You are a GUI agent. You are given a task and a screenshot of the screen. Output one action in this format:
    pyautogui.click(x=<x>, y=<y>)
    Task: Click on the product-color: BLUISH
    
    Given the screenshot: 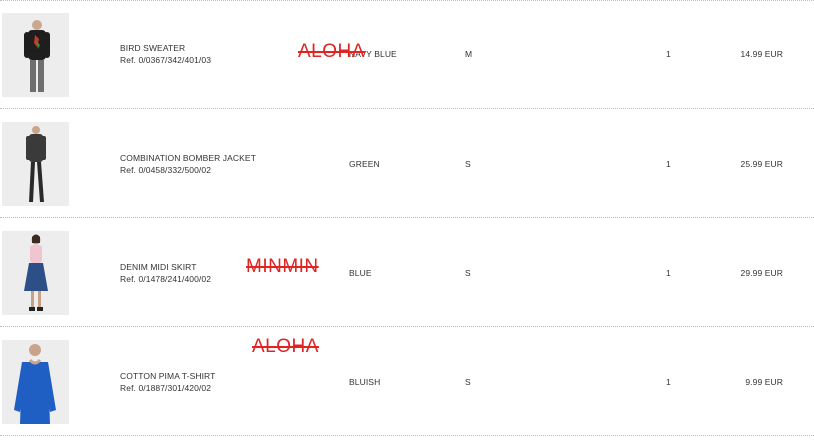 What is the action you would take?
    pyautogui.click(x=365, y=382)
    